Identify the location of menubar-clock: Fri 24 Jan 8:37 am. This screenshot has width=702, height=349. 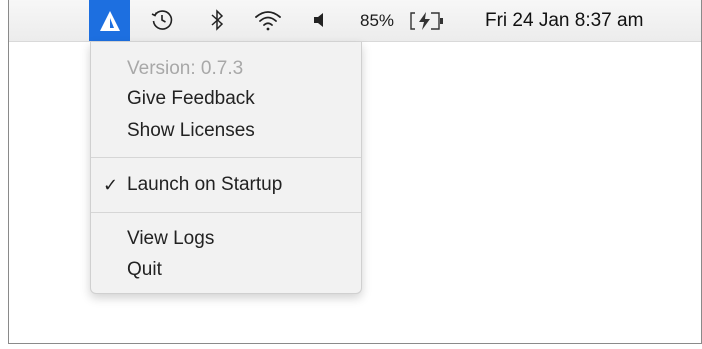
(564, 20).